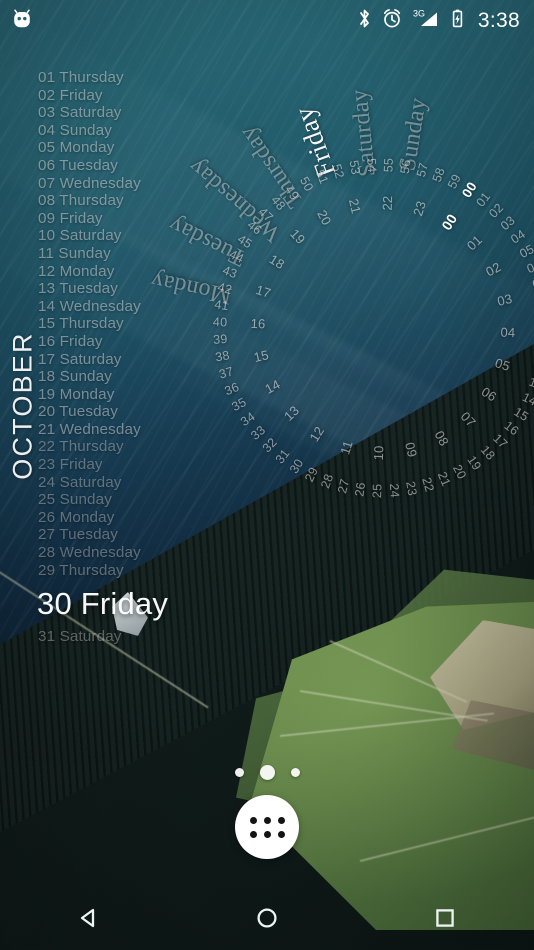  Describe the element at coordinates (138, 377) in the screenshot. I see `calendar-day: 18 Sunday` at that location.